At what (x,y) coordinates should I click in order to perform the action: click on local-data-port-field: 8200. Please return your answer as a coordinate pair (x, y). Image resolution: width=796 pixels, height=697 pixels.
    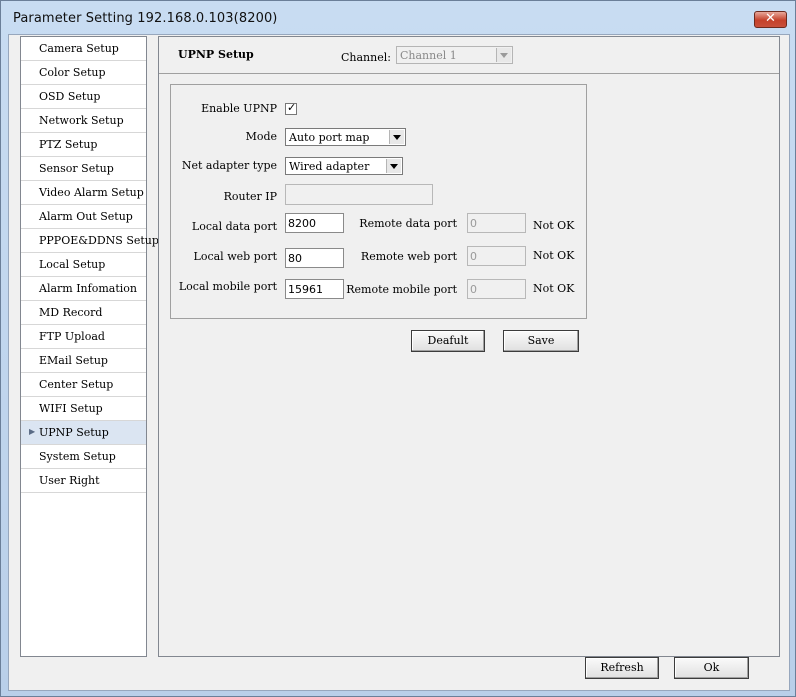
    Looking at the image, I should click on (314, 223).